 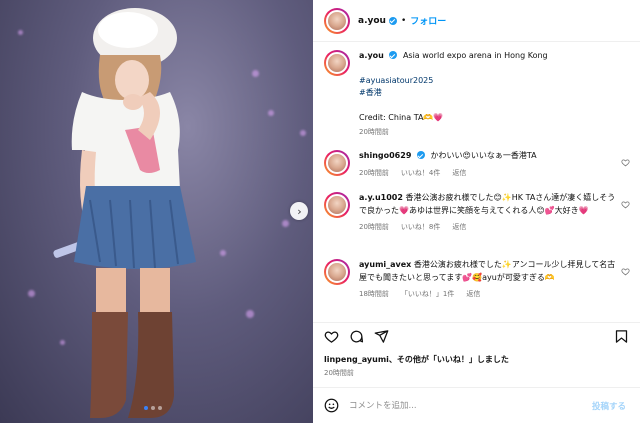 I want to click on likes-summary-user: linpeng_ayumi, so click(x=356, y=359).